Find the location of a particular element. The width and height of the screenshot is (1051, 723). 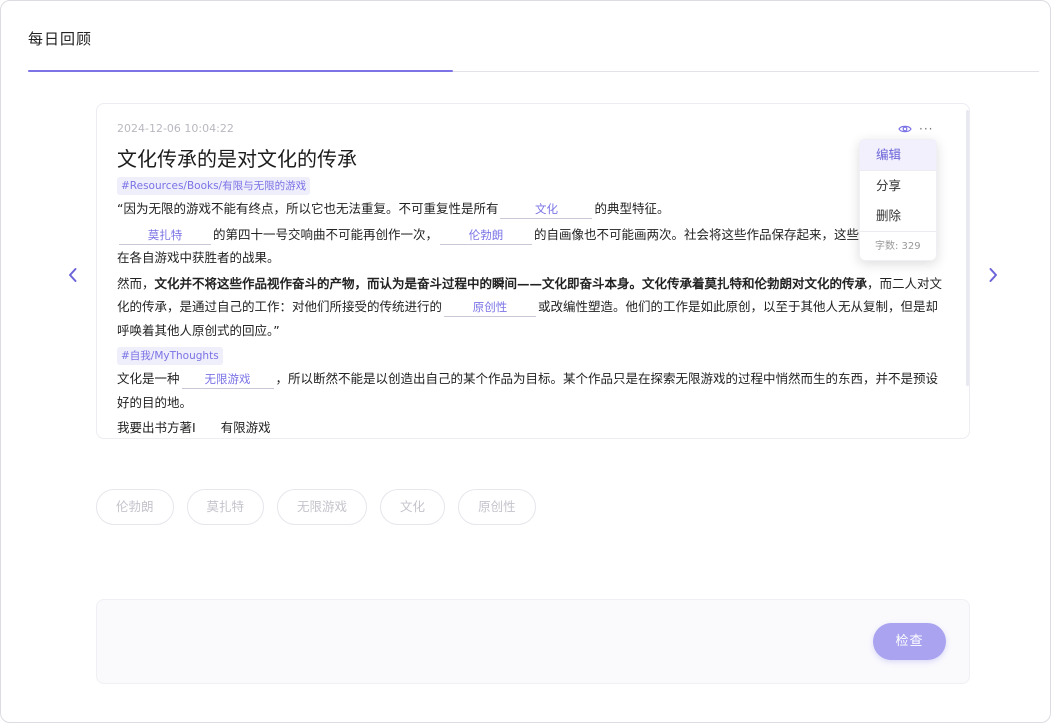

text: 文化是一种 is located at coordinates (148, 378).